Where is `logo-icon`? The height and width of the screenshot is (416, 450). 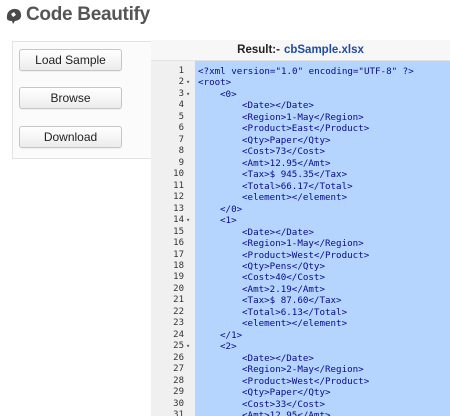
logo-icon is located at coordinates (14, 15).